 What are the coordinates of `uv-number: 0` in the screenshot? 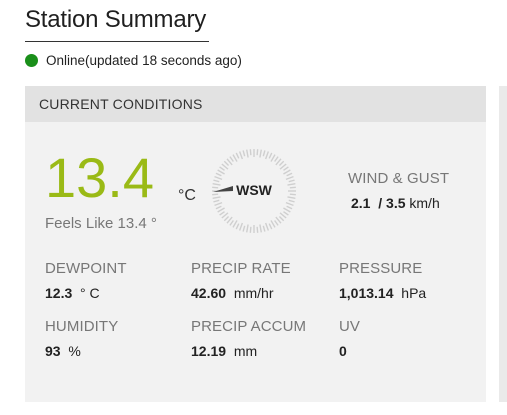 It's located at (343, 351).